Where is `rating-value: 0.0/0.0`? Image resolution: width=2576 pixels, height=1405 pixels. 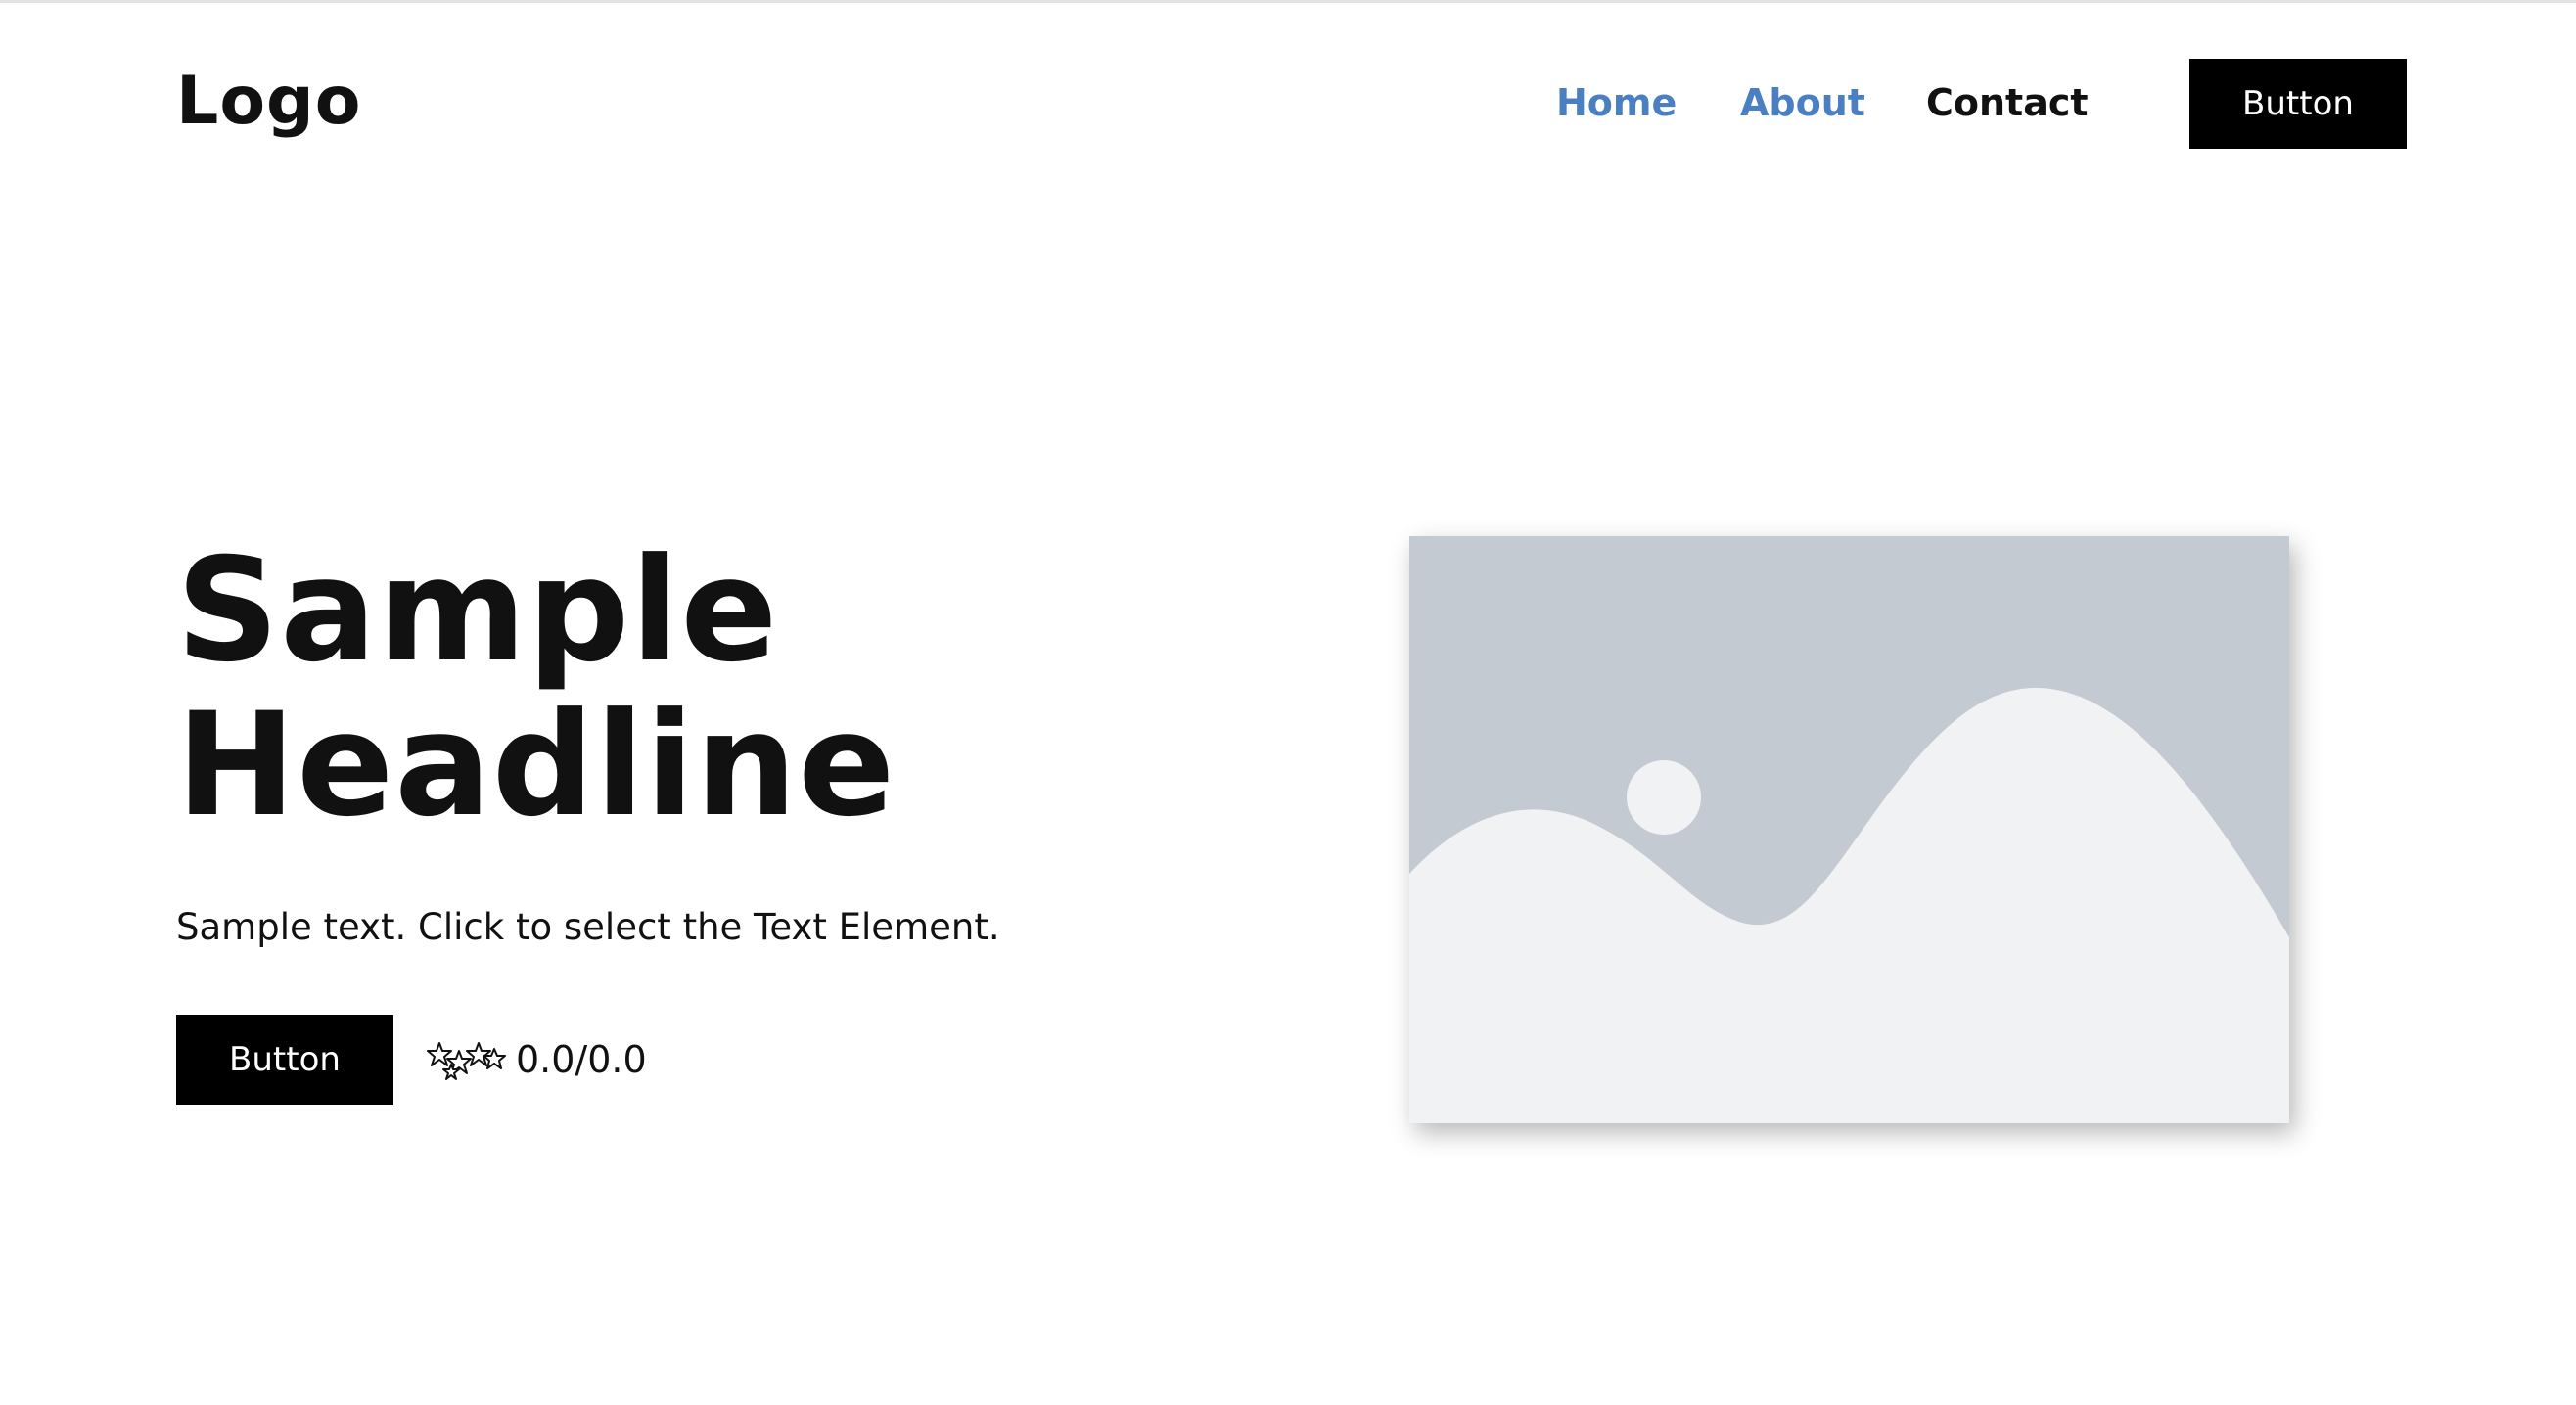 rating-value: 0.0/0.0 is located at coordinates (581, 1059).